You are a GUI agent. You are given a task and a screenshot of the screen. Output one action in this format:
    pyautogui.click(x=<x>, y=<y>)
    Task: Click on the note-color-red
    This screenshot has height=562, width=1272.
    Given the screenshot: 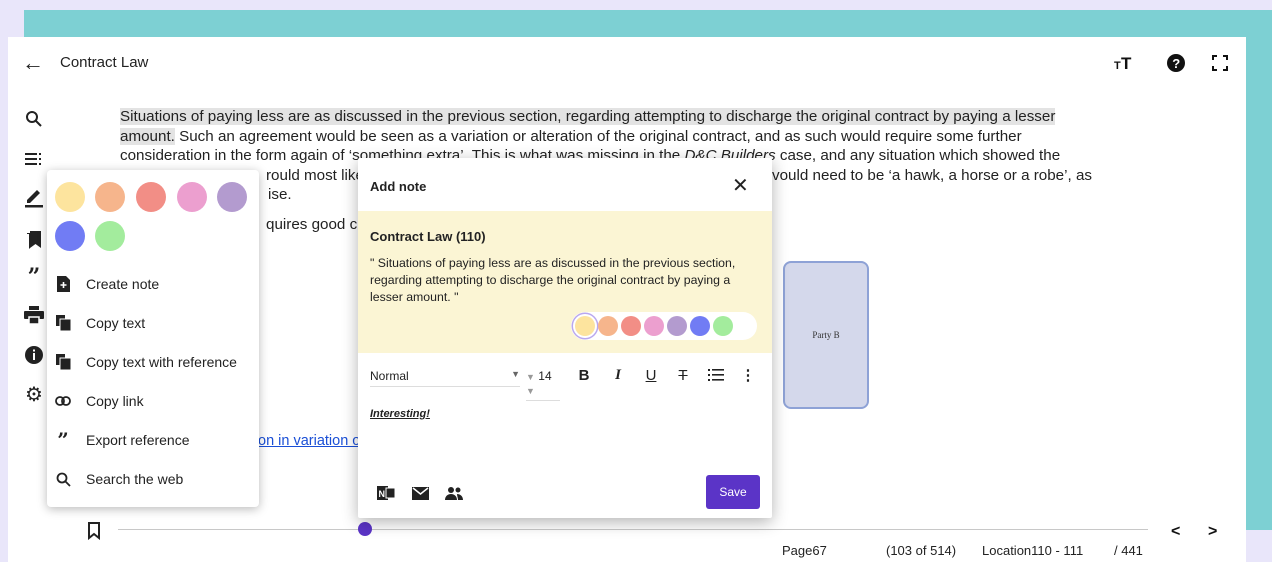 What is the action you would take?
    pyautogui.click(x=631, y=326)
    